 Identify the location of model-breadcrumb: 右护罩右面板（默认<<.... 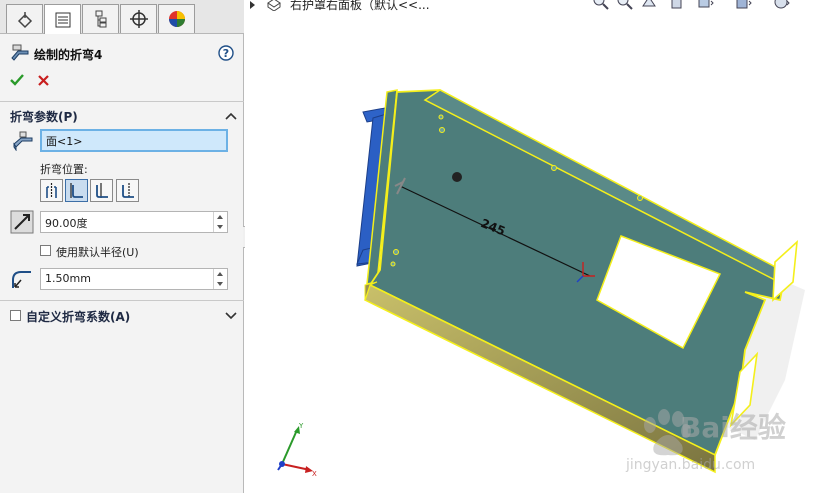
(360, 6).